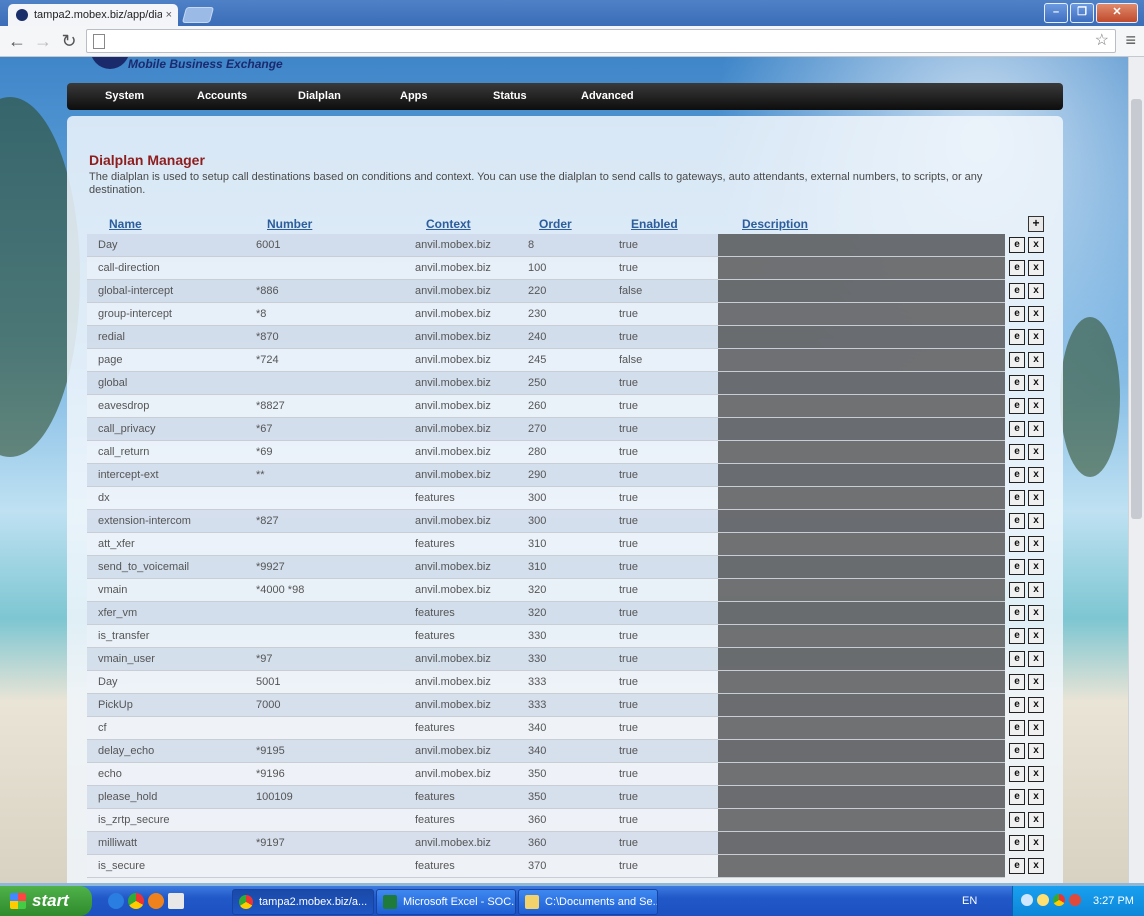 Image resolution: width=1144 pixels, height=916 pixels. Describe the element at coordinates (1102, 41) in the screenshot. I see `bookmark-star-icon: ☆` at that location.